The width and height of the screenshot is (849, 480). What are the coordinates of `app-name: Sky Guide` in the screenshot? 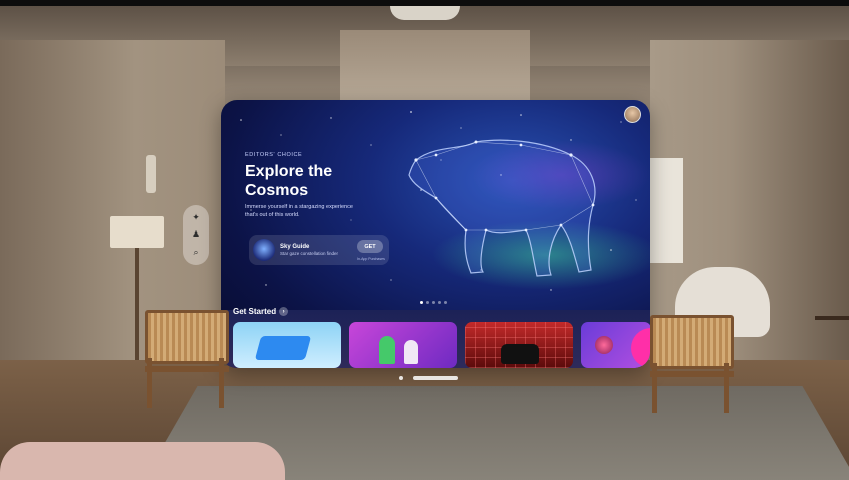 It's located at (295, 247).